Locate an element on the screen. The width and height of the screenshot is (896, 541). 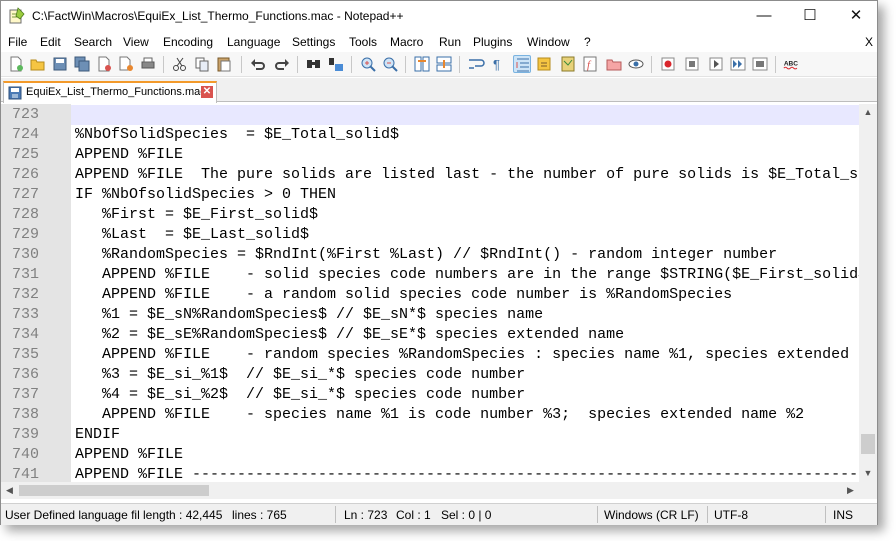
close-icon is located at coordinates (104, 64).